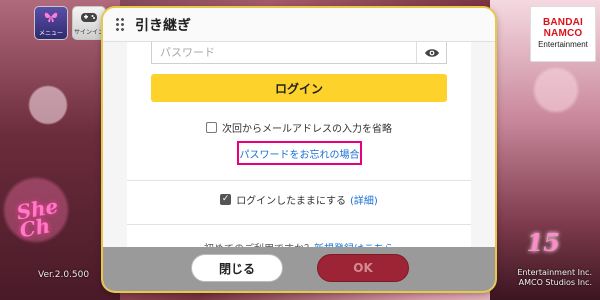  I want to click on copyright-text: Entertainment Inc. AMCO Studios Inc., so click(554, 278).